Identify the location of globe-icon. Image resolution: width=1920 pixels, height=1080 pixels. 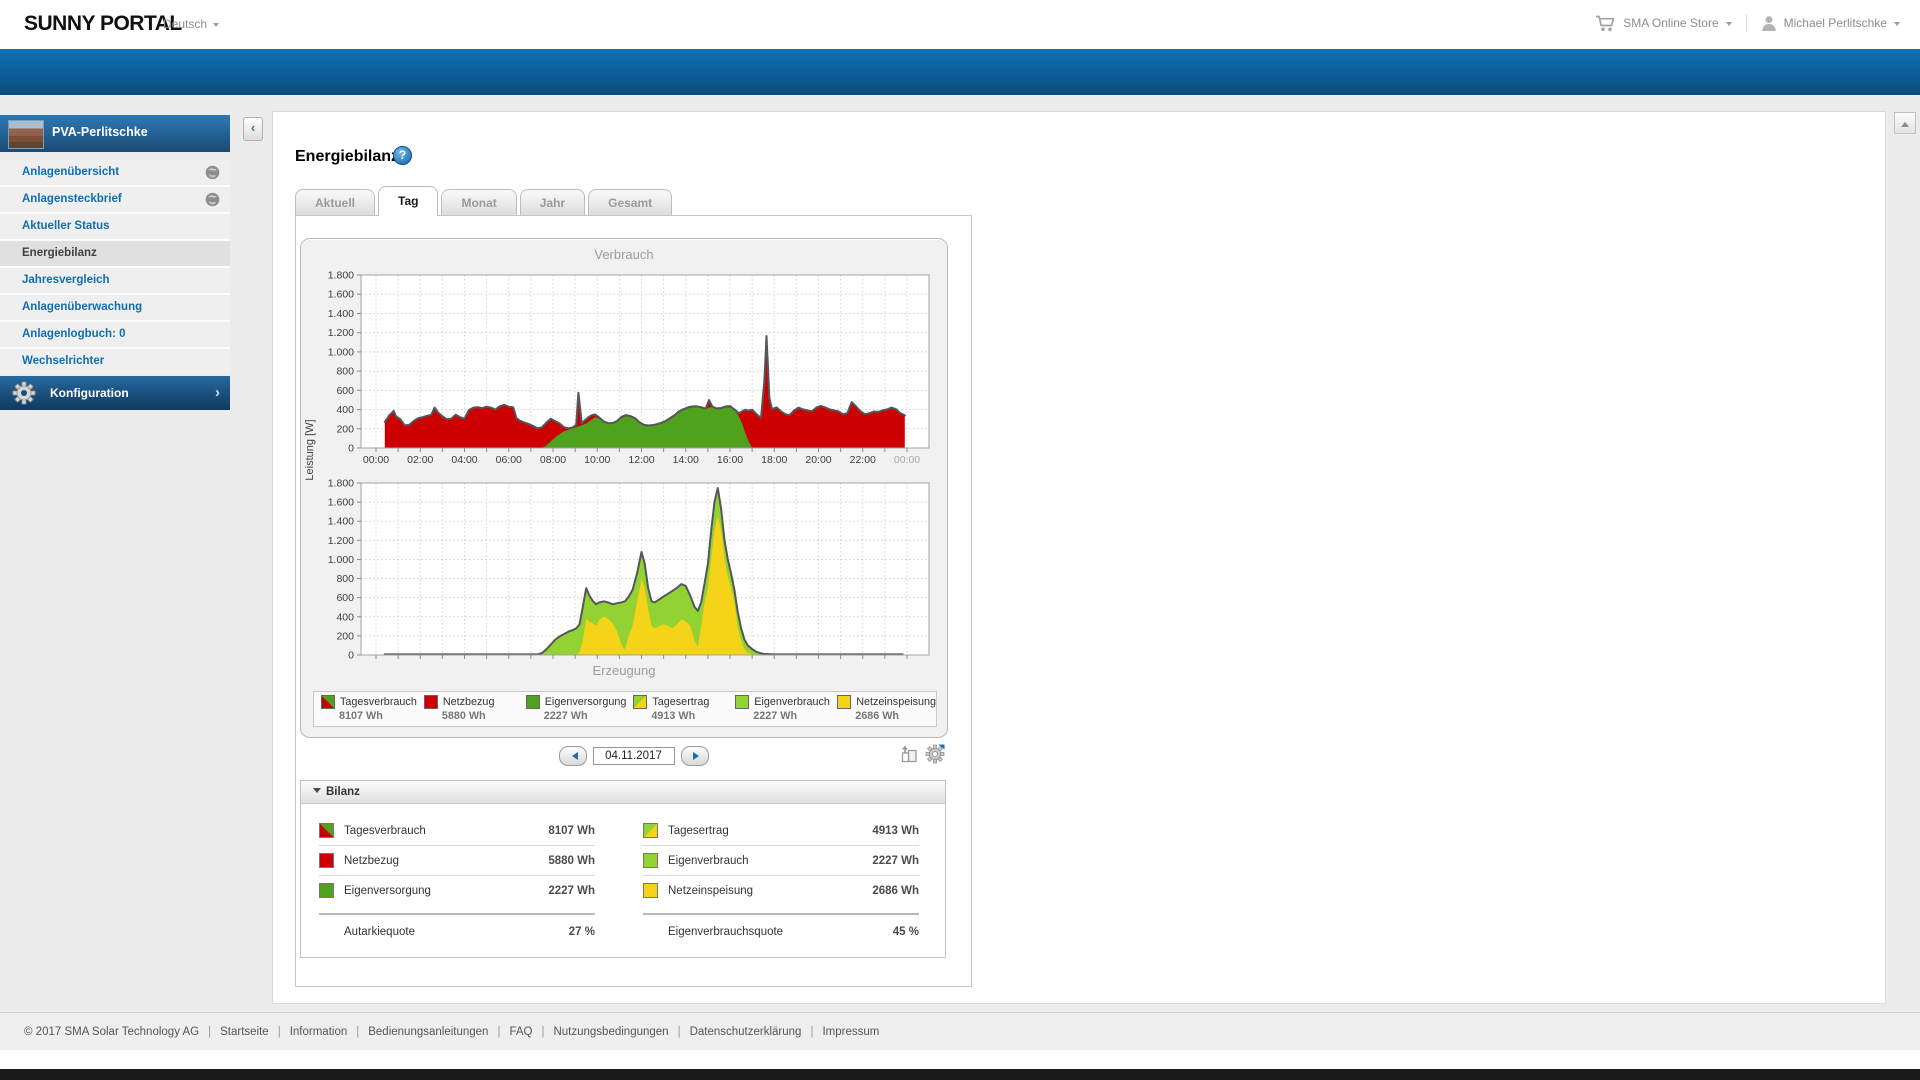
(212, 172).